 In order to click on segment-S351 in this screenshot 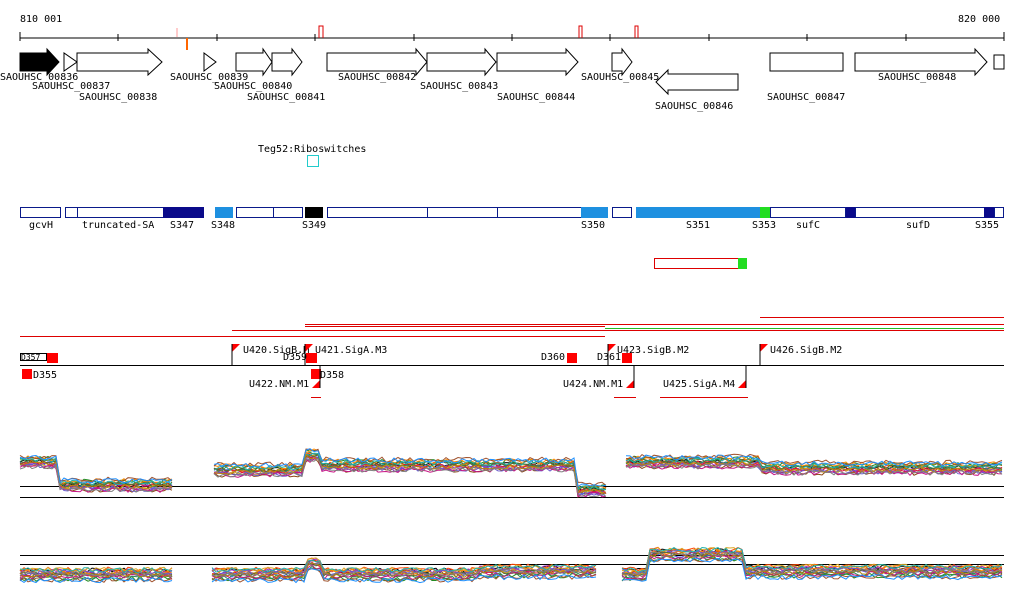, I will do `click(698, 212)`.